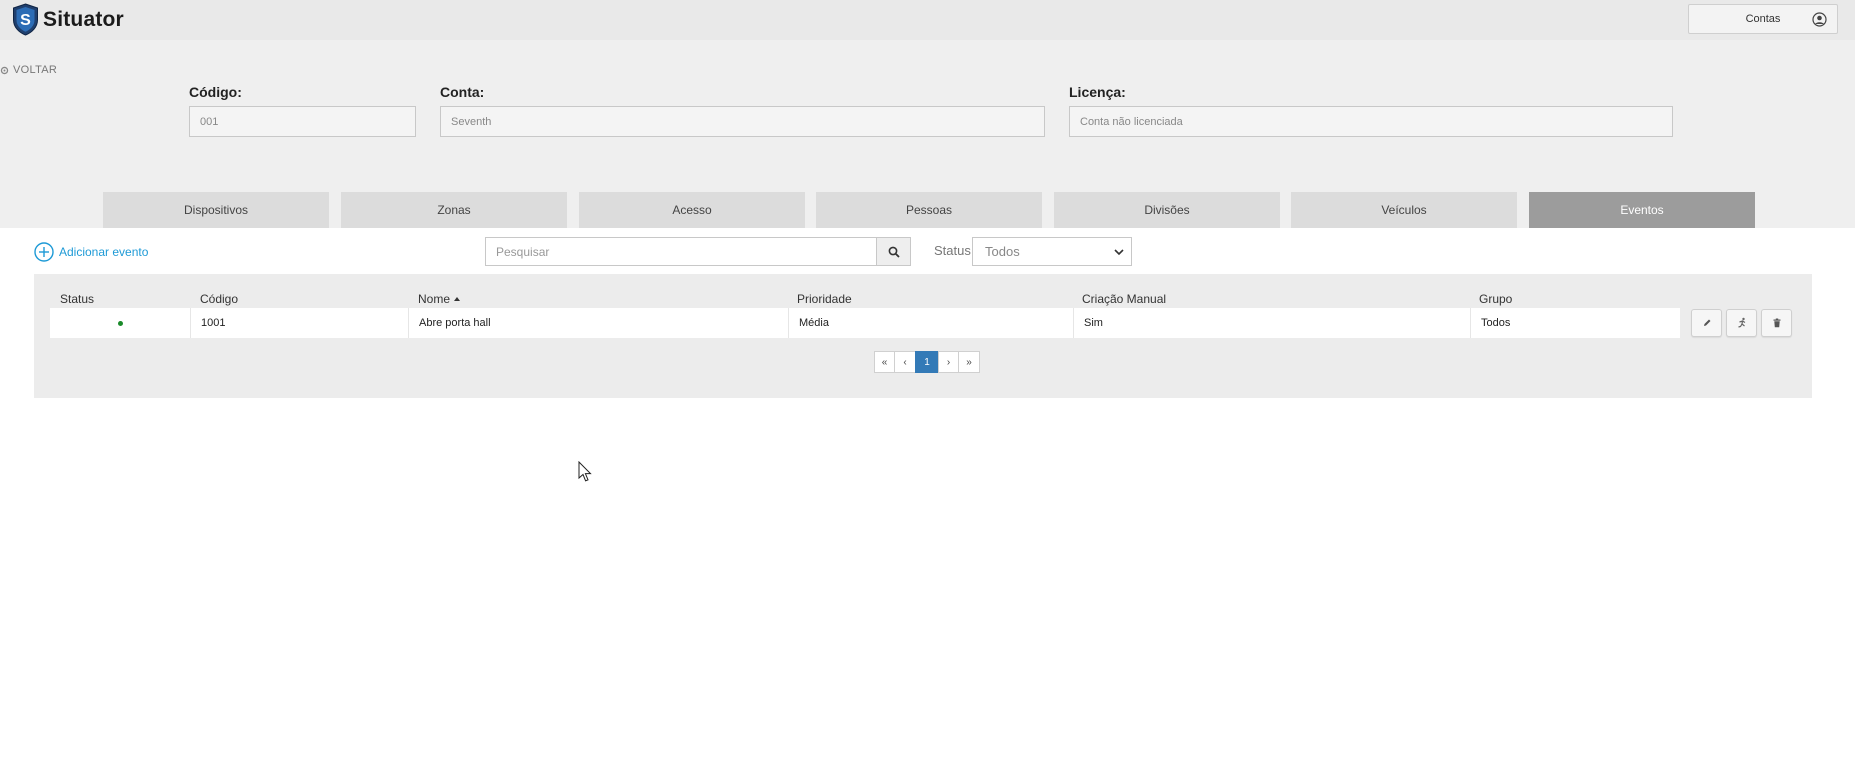 The height and width of the screenshot is (761, 1855). Describe the element at coordinates (598, 323) in the screenshot. I see `row-name: Abre porta hall` at that location.